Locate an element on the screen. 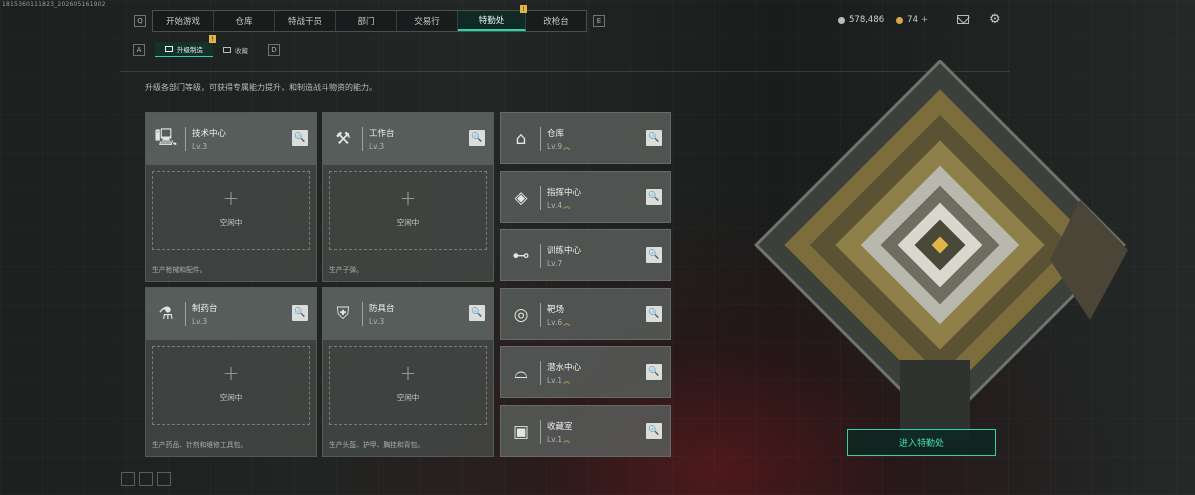 The height and width of the screenshot is (495, 1195). build-id: 1815360111823_202605161902 is located at coordinates (54, 4).